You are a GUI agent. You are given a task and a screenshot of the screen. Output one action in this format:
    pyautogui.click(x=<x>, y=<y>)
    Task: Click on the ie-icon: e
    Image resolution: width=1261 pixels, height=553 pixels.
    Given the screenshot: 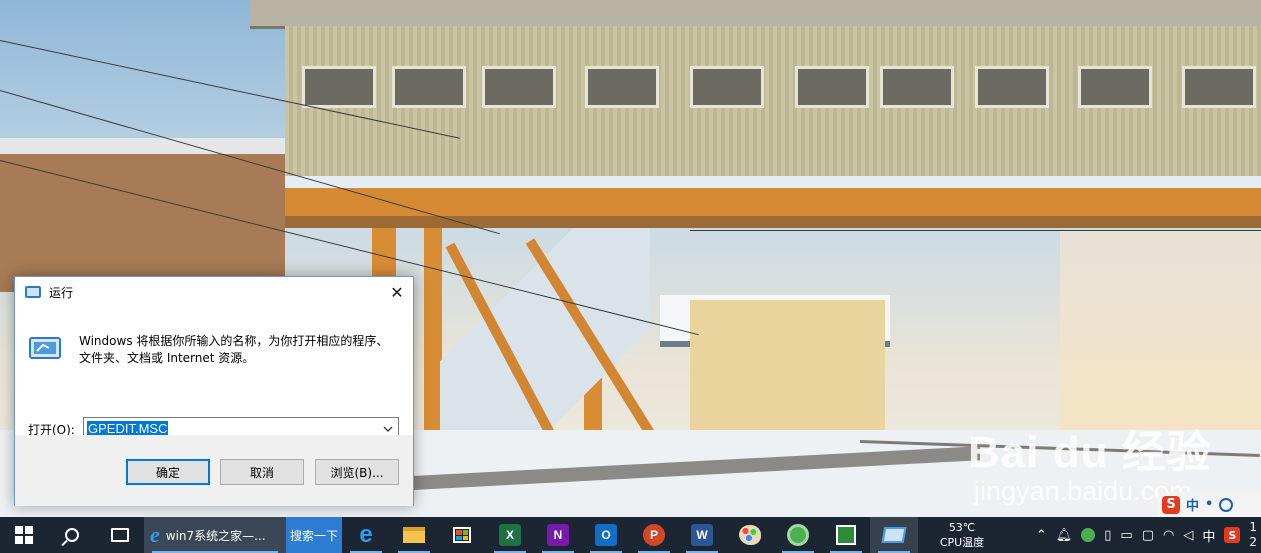 What is the action you would take?
    pyautogui.click(x=155, y=534)
    